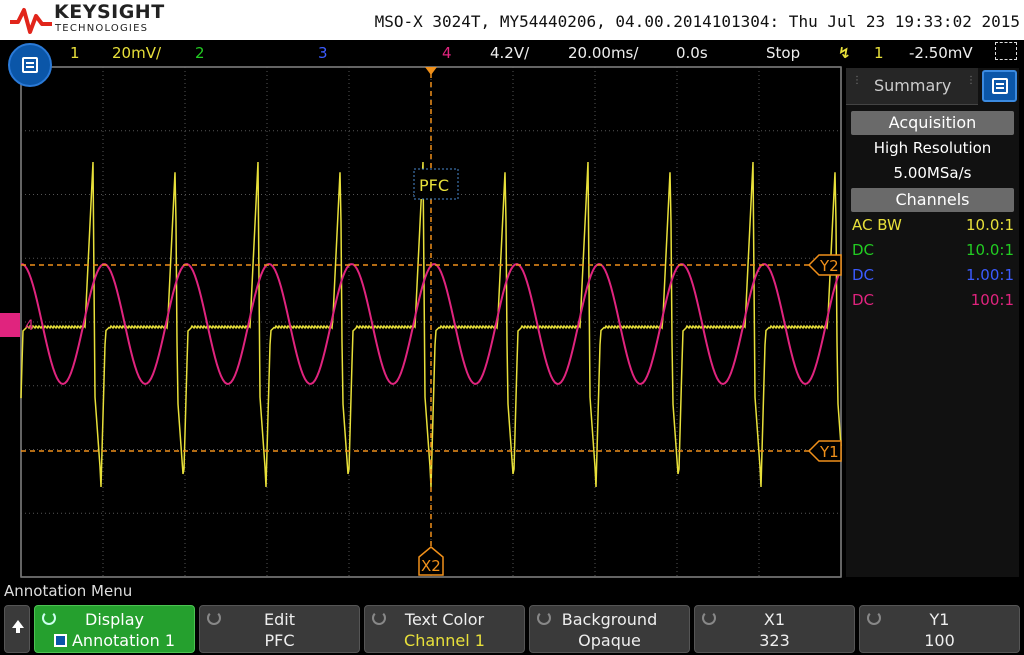 The width and height of the screenshot is (1024, 655). I want to click on svg-text: Y1, so click(829, 452).